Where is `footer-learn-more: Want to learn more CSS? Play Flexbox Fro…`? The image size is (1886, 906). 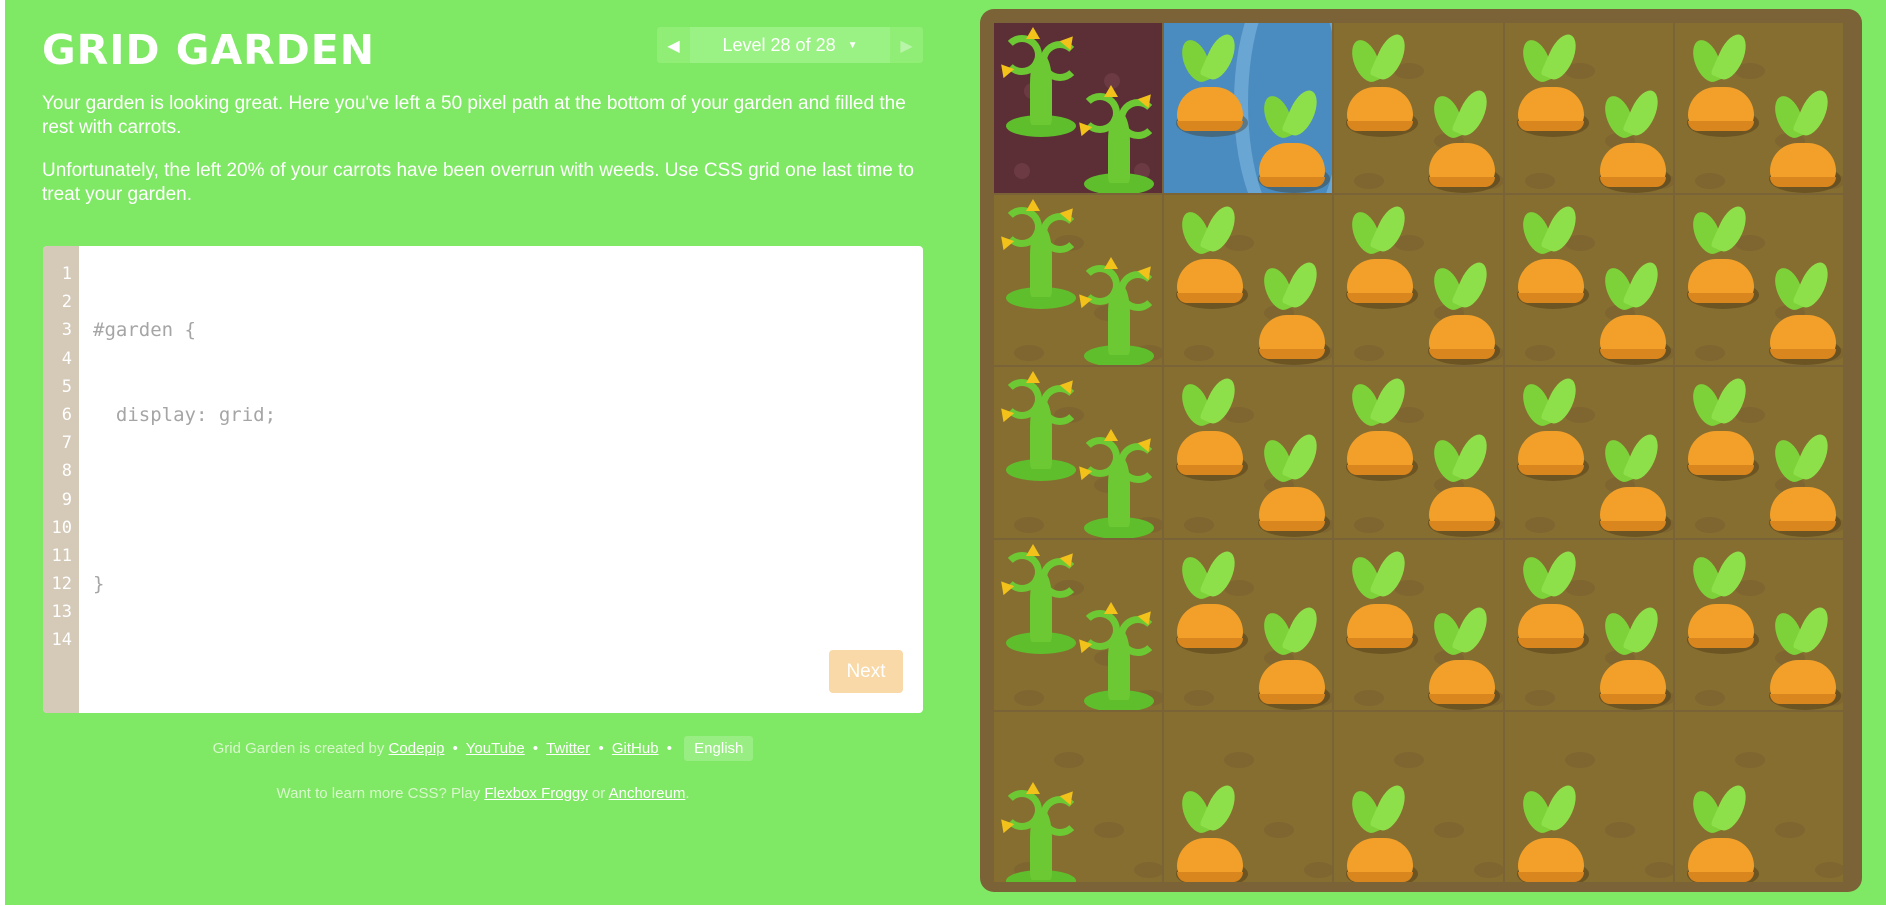
footer-learn-more: Want to learn more CSS? Play Flexbox Fro… is located at coordinates (483, 793).